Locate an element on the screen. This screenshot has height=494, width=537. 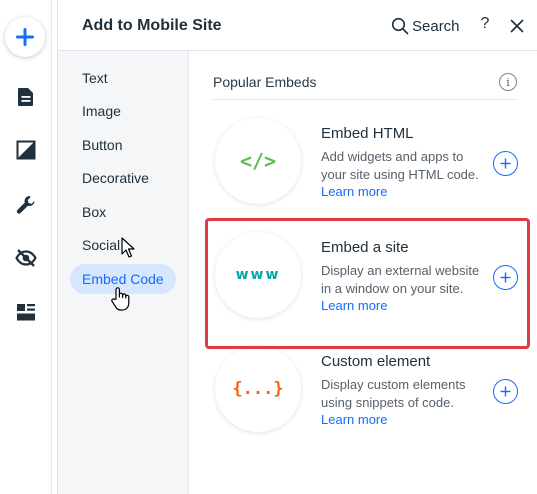
pages-button is located at coordinates (26, 97).